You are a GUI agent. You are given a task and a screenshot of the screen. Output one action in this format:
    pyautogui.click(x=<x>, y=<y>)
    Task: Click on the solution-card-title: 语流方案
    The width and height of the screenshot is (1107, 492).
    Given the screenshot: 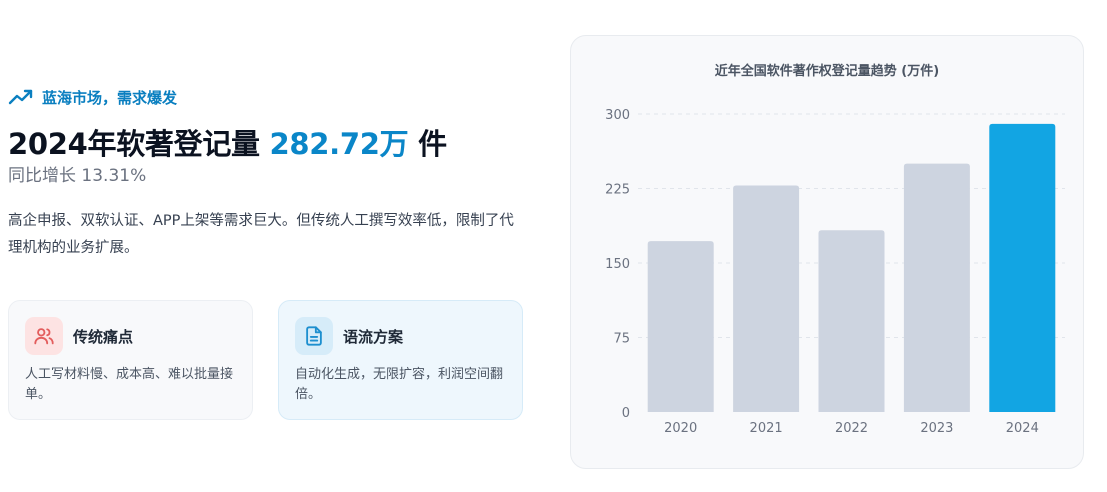 What is the action you would take?
    pyautogui.click(x=373, y=336)
    